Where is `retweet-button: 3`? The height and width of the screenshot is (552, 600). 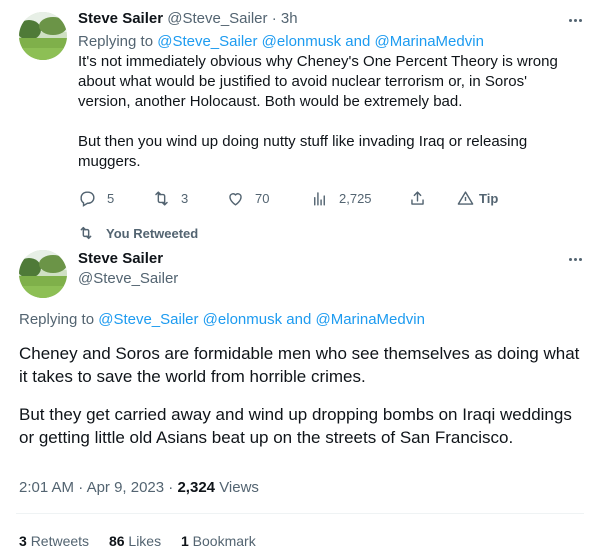 retweet-button: 3 is located at coordinates (170, 198).